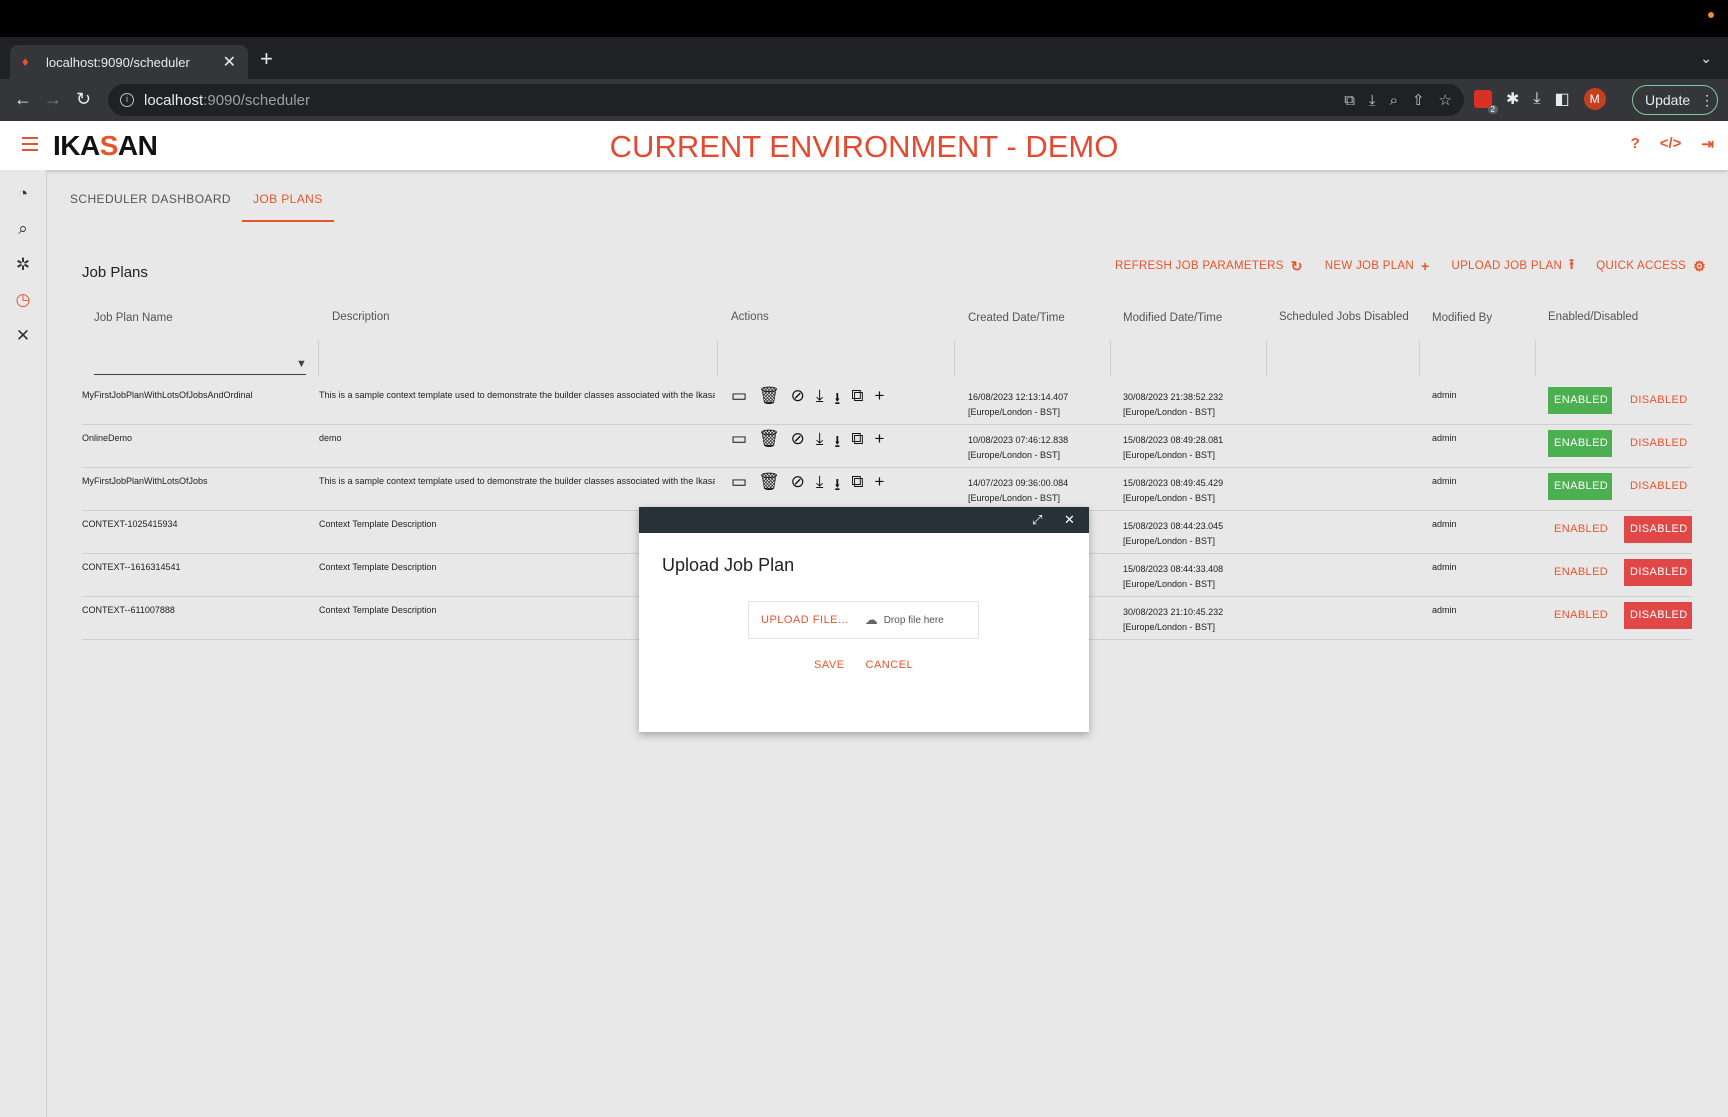 This screenshot has width=1728, height=1117. What do you see at coordinates (266, 59) in the screenshot?
I see `new-tab-icon: +` at bounding box center [266, 59].